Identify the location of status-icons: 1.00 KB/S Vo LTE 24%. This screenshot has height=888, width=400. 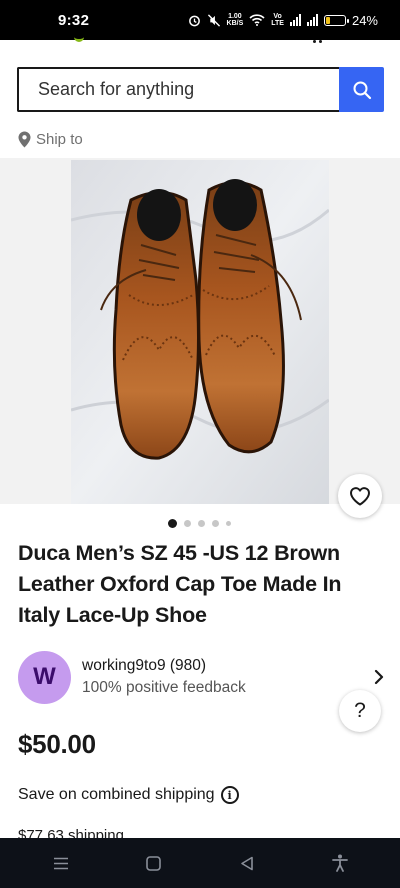
(283, 20).